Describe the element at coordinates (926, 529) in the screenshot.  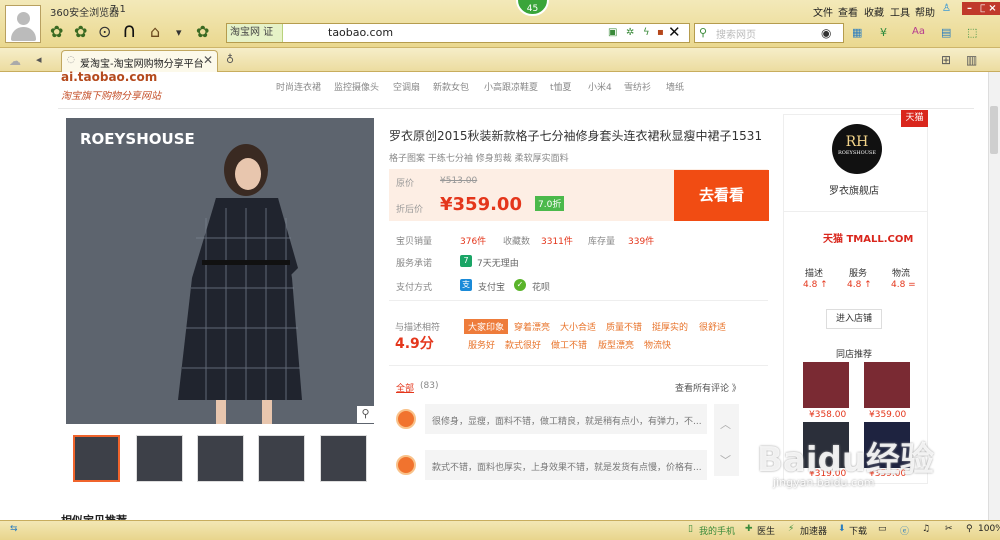
I see `sound-icon: ♫` at that location.